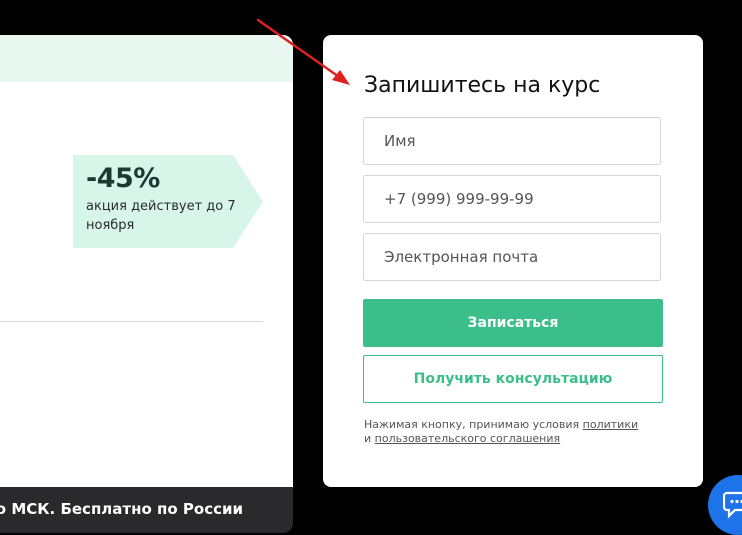  What do you see at coordinates (467, 438) in the screenshot?
I see `user-agreement-link: пользовательского соглашения` at bounding box center [467, 438].